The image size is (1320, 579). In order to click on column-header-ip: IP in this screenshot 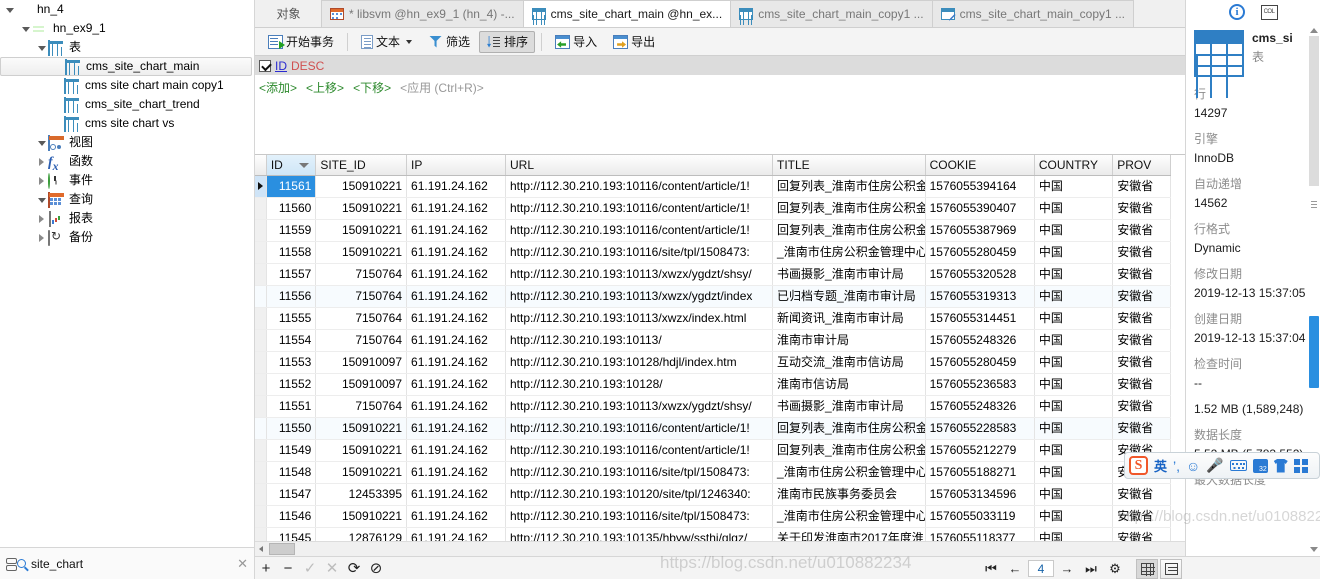, I will do `click(456, 165)`.